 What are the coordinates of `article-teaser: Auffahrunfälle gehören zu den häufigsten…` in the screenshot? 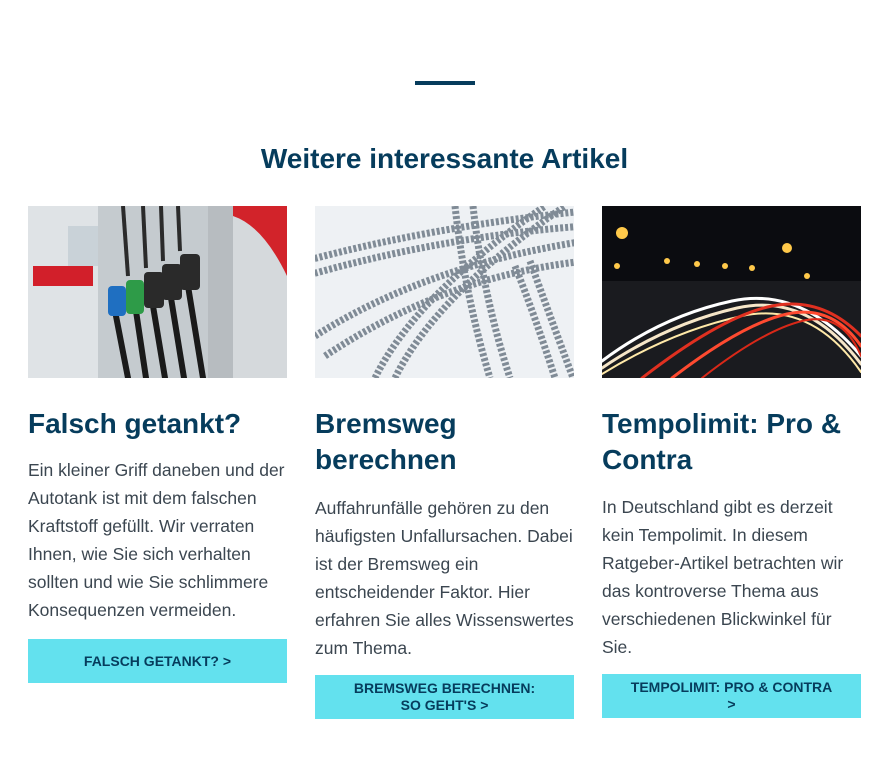 It's located at (444, 578).